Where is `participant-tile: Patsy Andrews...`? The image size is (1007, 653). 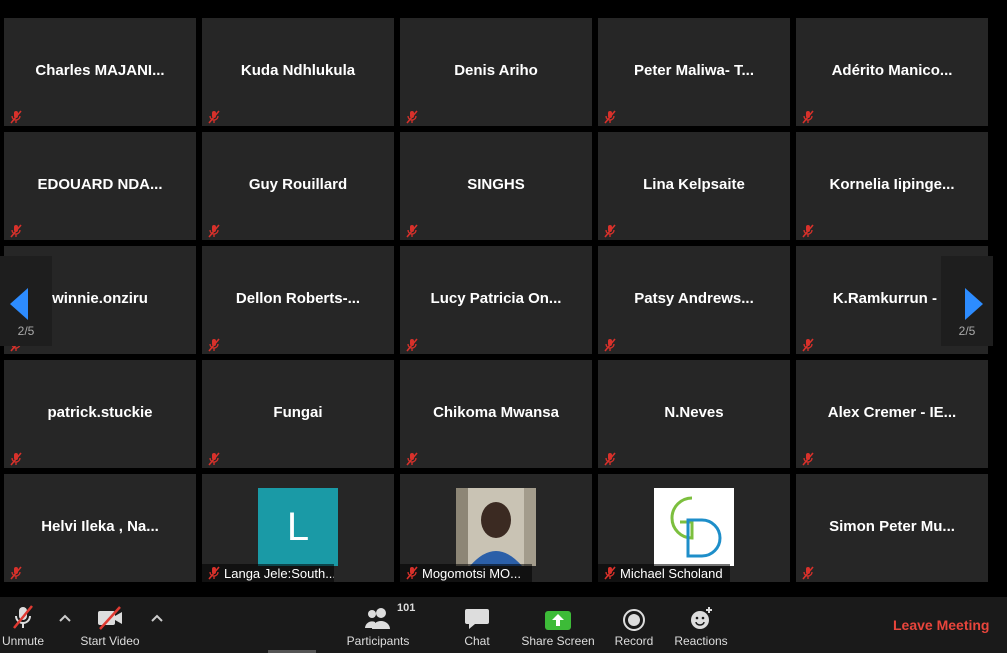 participant-tile: Patsy Andrews... is located at coordinates (694, 300).